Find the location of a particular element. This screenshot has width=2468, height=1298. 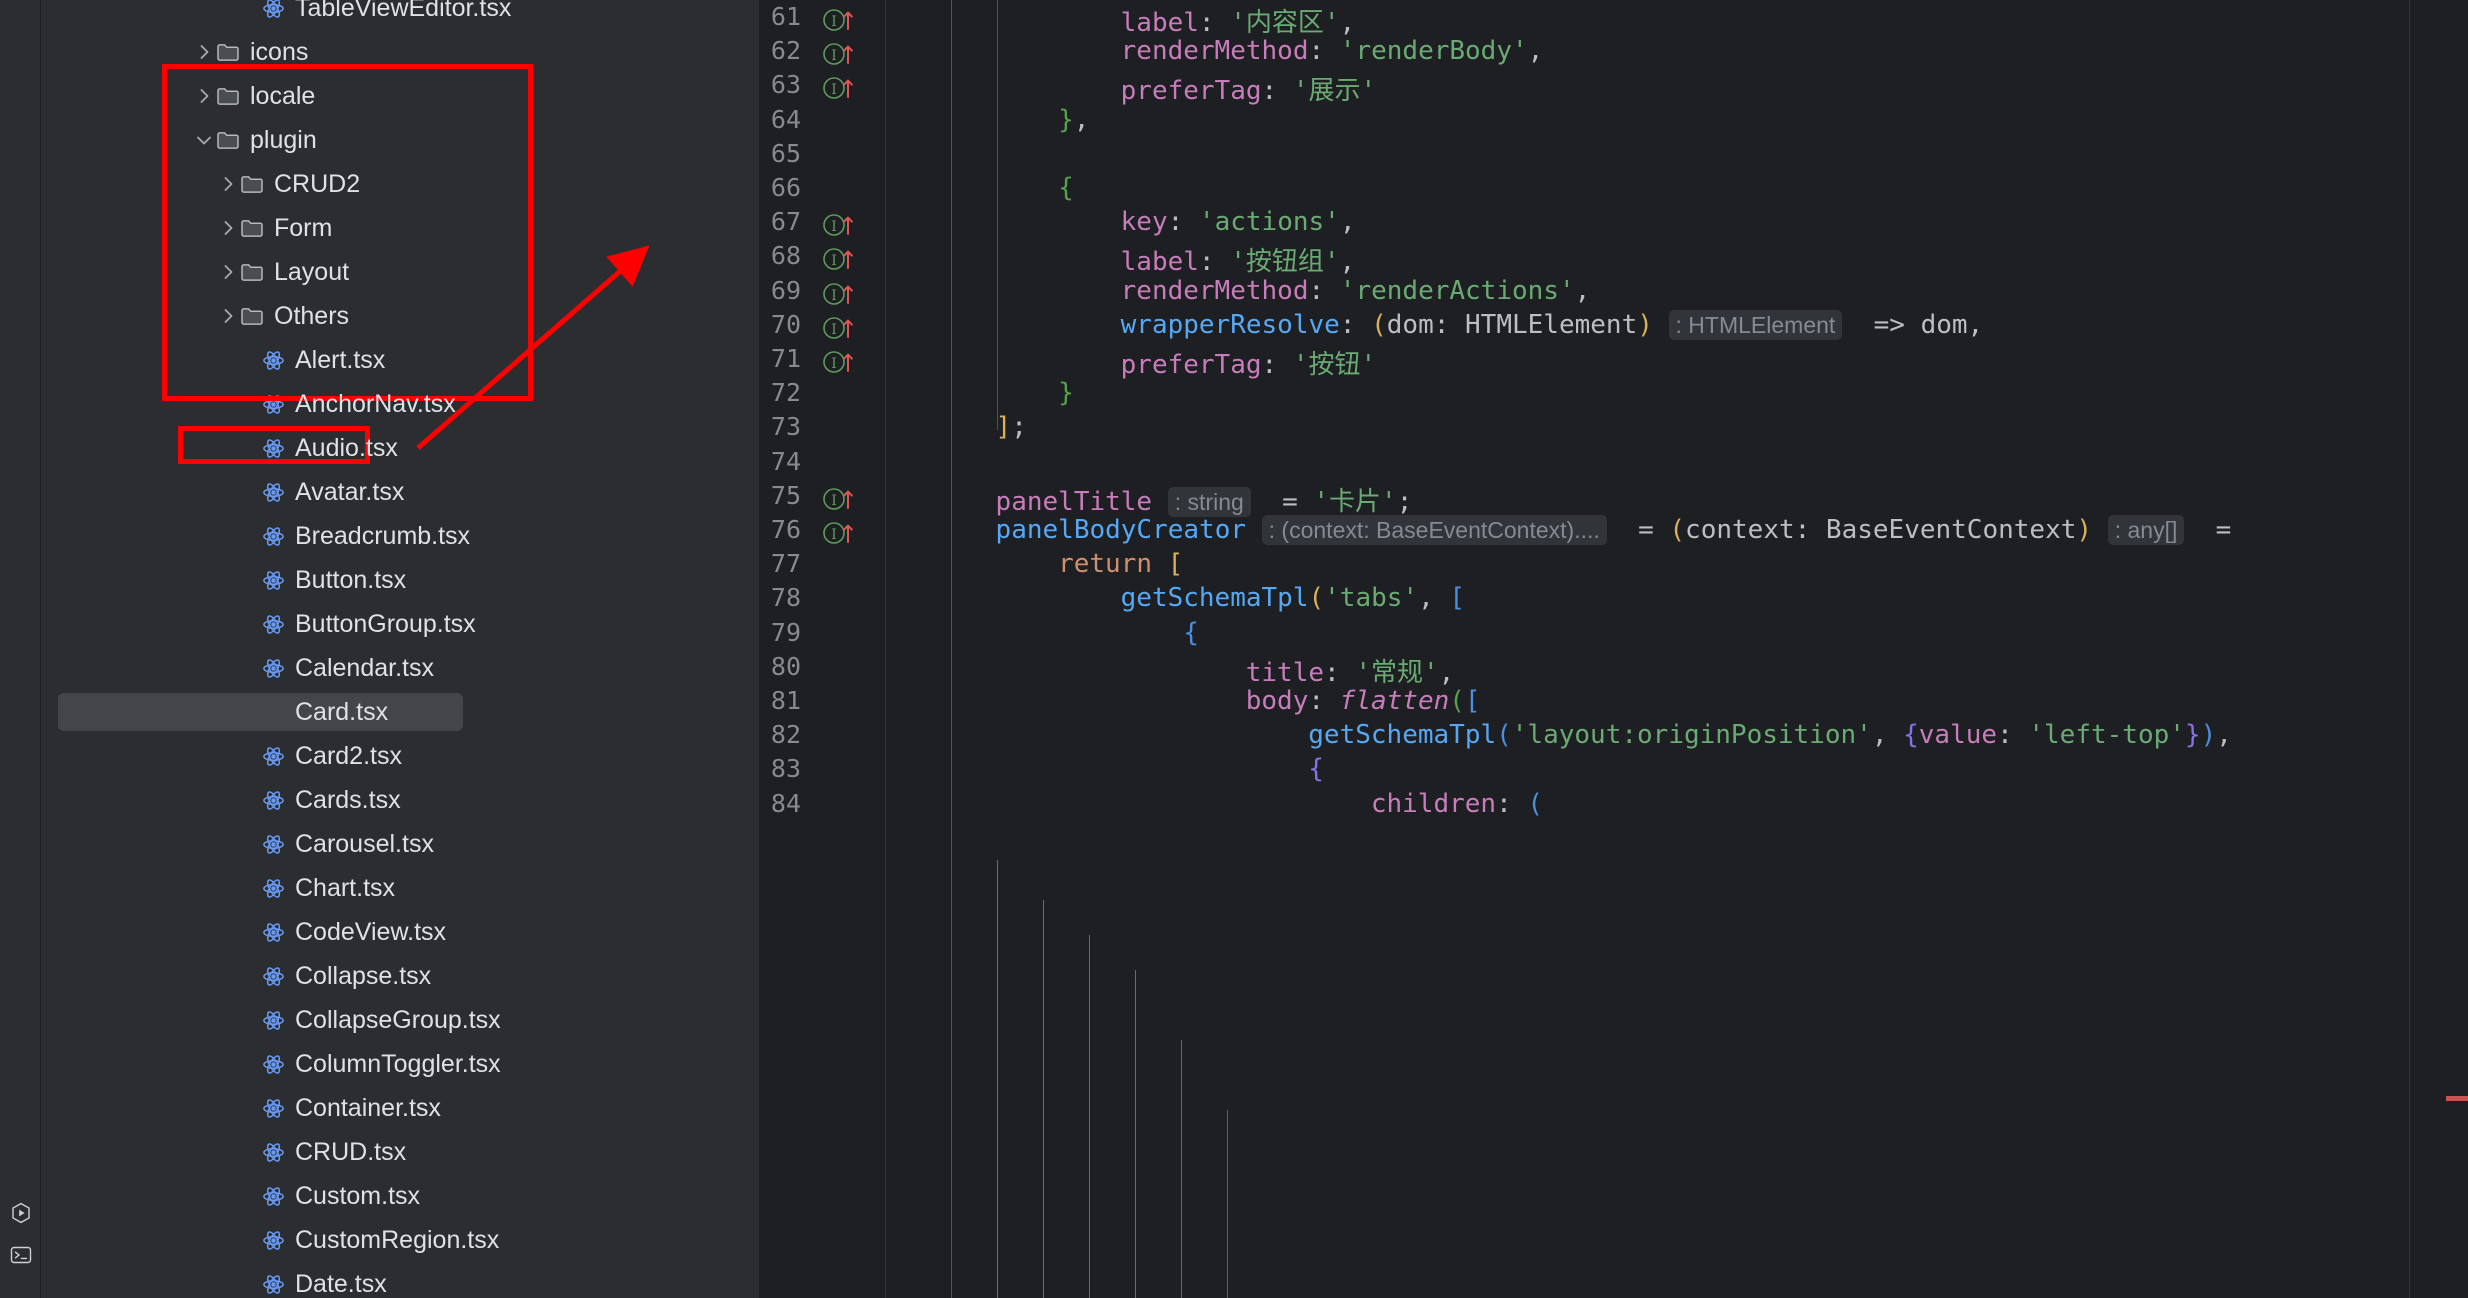

tree-row-container-tsx: Container.tsx is located at coordinates (400, 1108).